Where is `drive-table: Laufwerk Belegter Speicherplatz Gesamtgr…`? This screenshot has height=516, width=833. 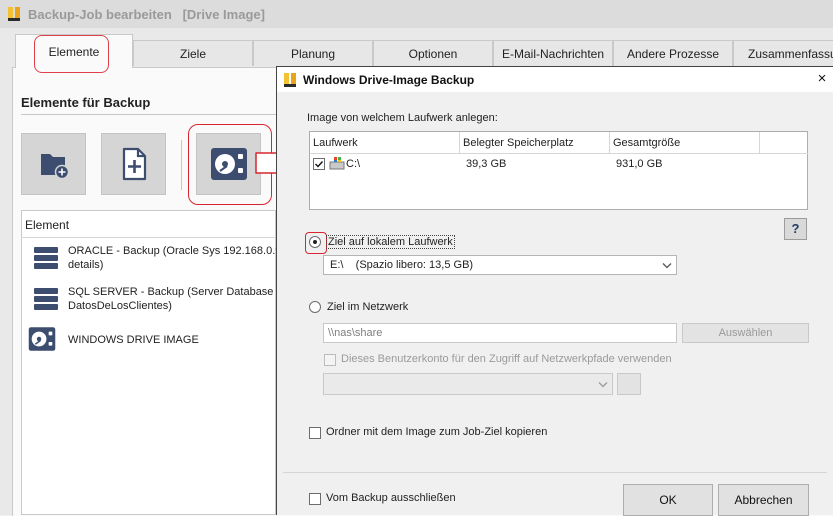 drive-table: Laufwerk Belegter Speicherplatz Gesamtgr… is located at coordinates (558, 170).